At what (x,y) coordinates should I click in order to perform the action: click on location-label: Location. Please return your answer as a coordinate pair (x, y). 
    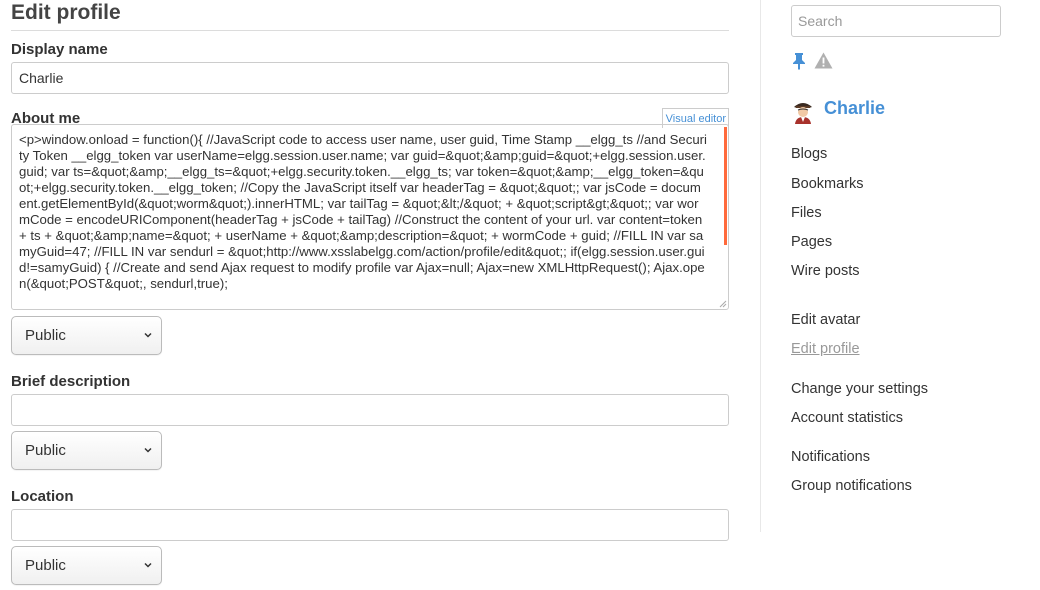
    Looking at the image, I should click on (42, 496).